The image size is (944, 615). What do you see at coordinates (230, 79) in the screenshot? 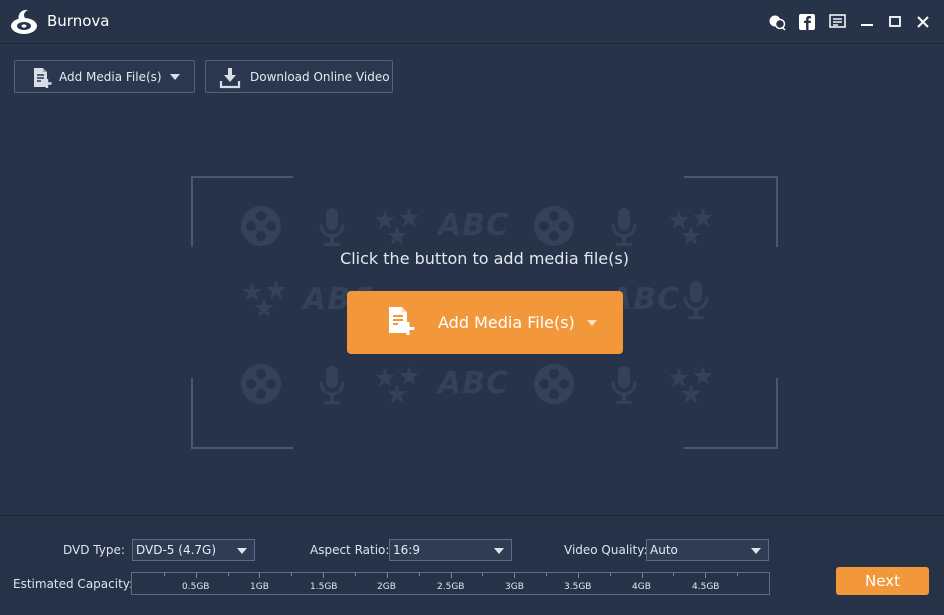
I see `download-icon` at bounding box center [230, 79].